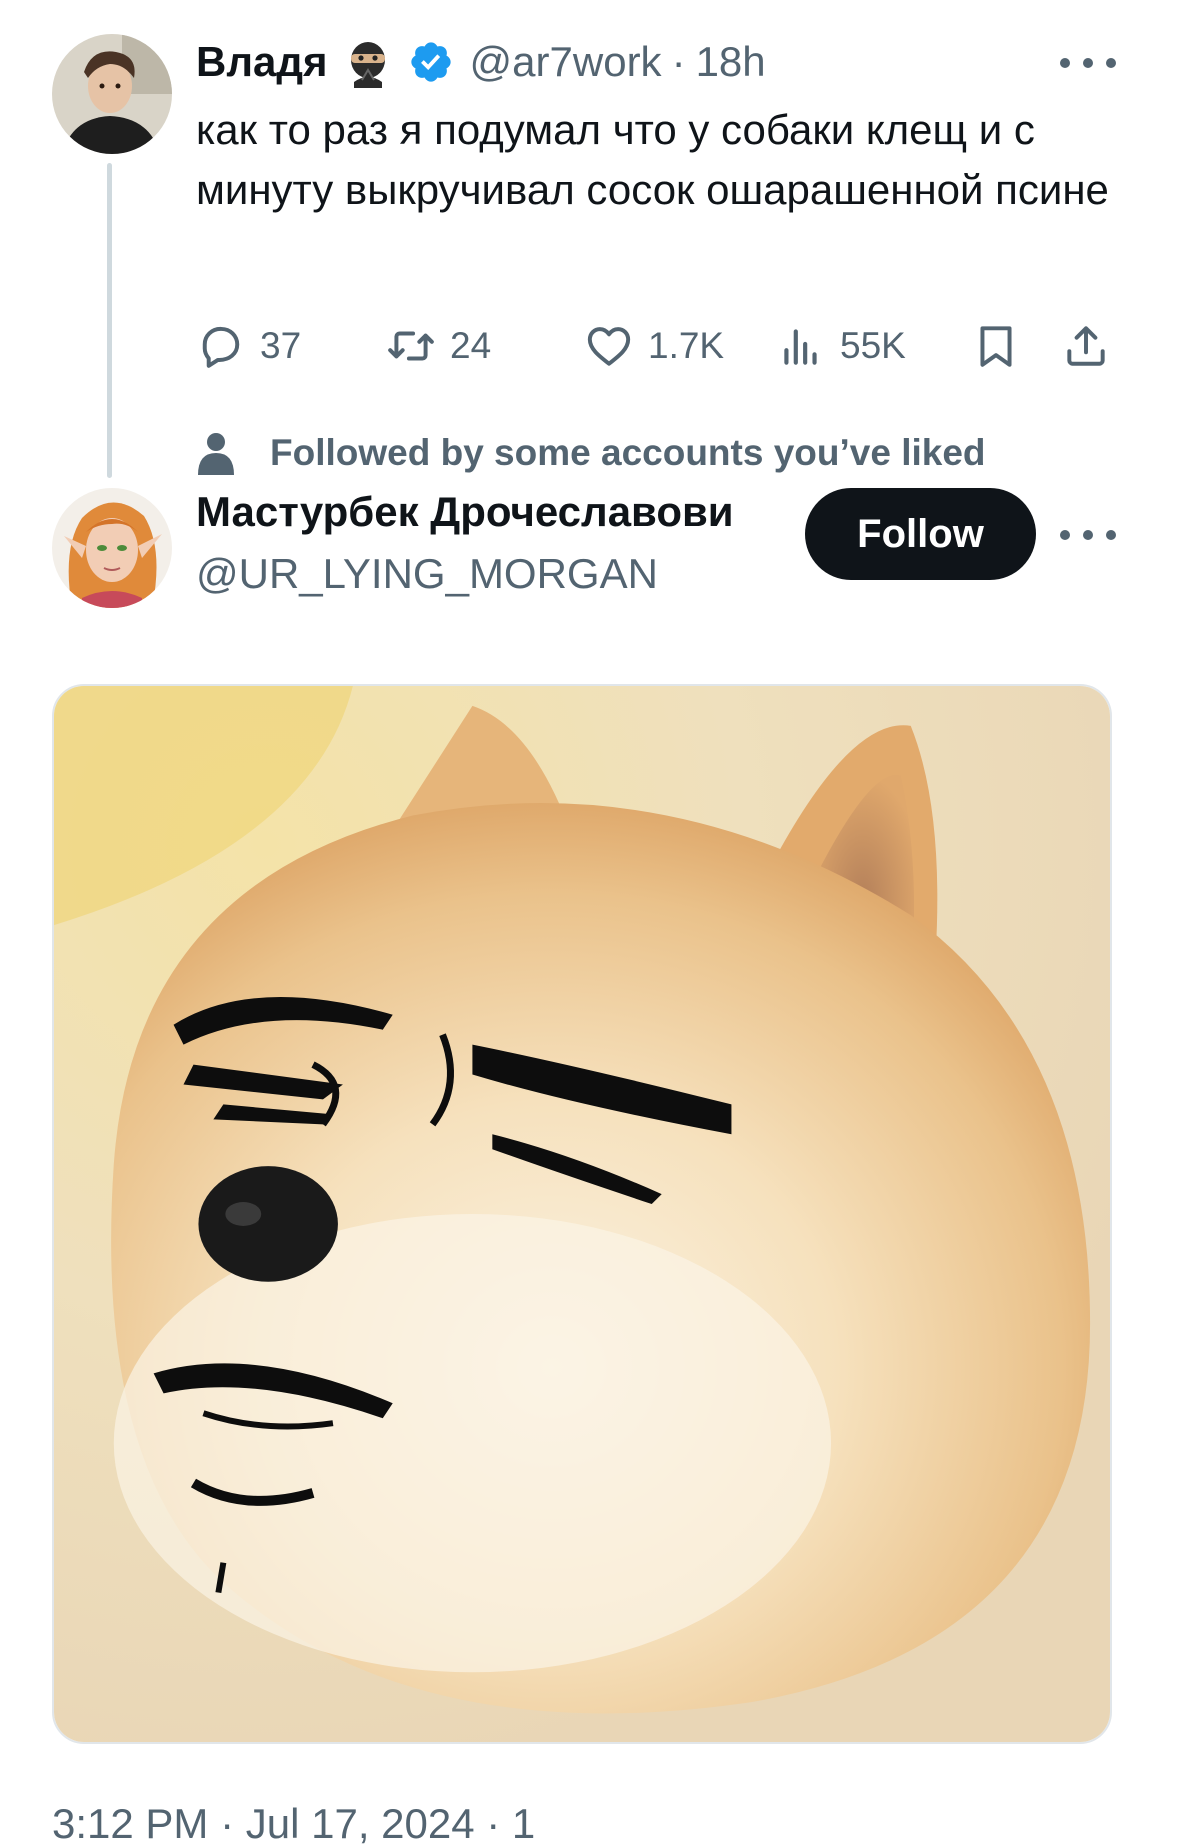  I want to click on social-context-text: Followed by some accounts you’ve liked, so click(628, 452).